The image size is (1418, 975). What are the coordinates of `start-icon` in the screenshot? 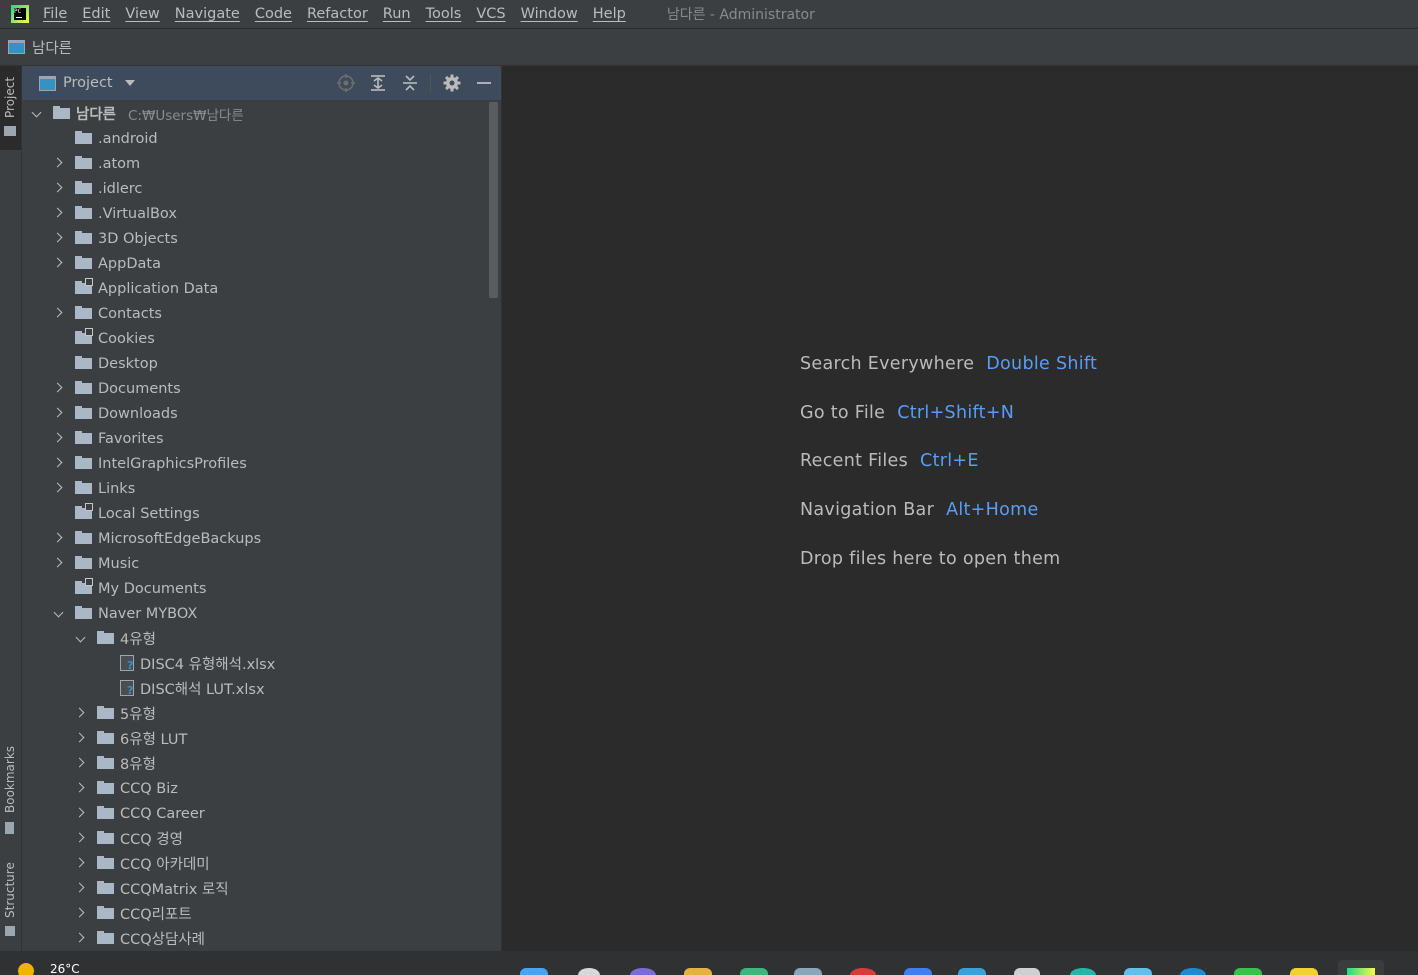 It's located at (534, 971).